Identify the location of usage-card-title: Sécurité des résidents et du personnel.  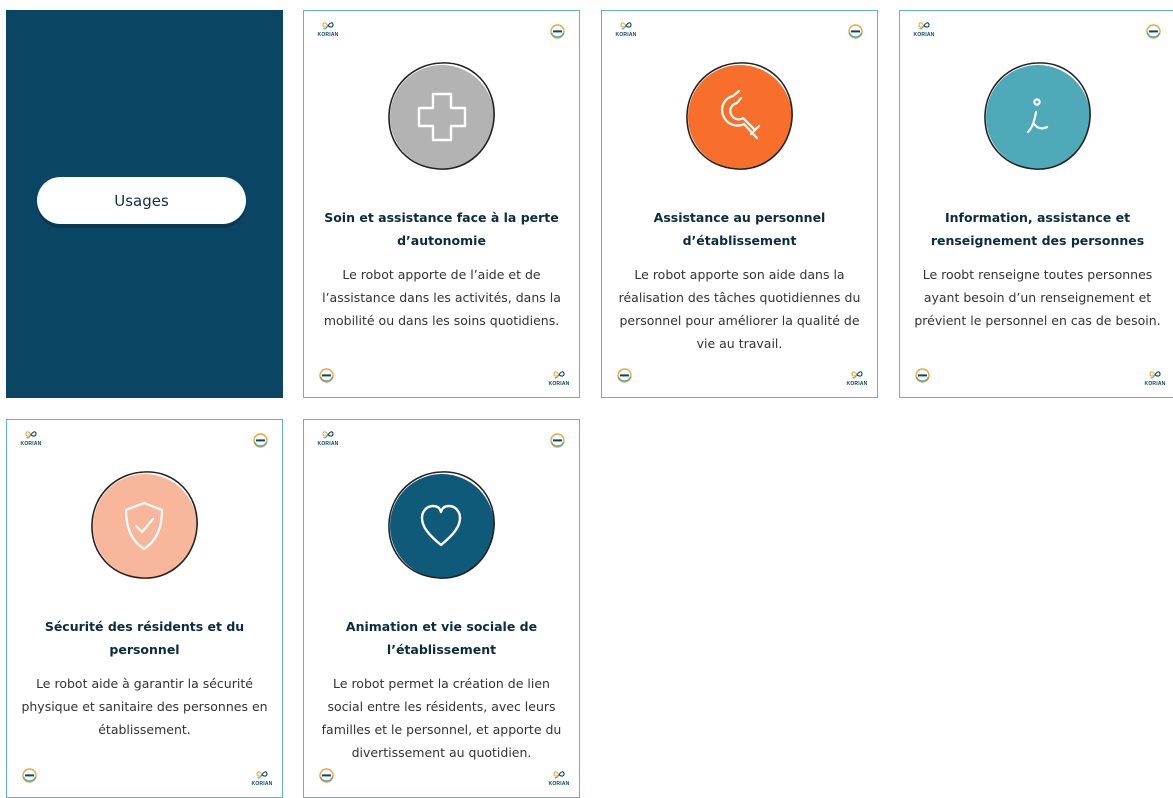
(144, 638).